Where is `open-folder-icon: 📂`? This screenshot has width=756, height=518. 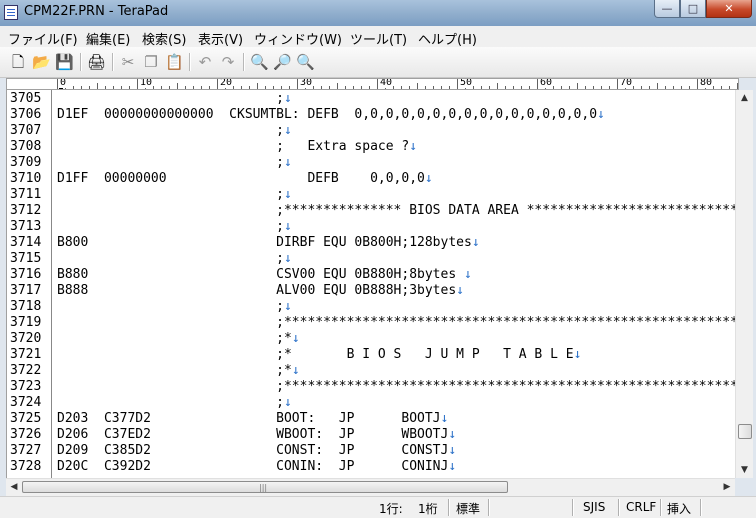 open-folder-icon: 📂 is located at coordinates (41, 62).